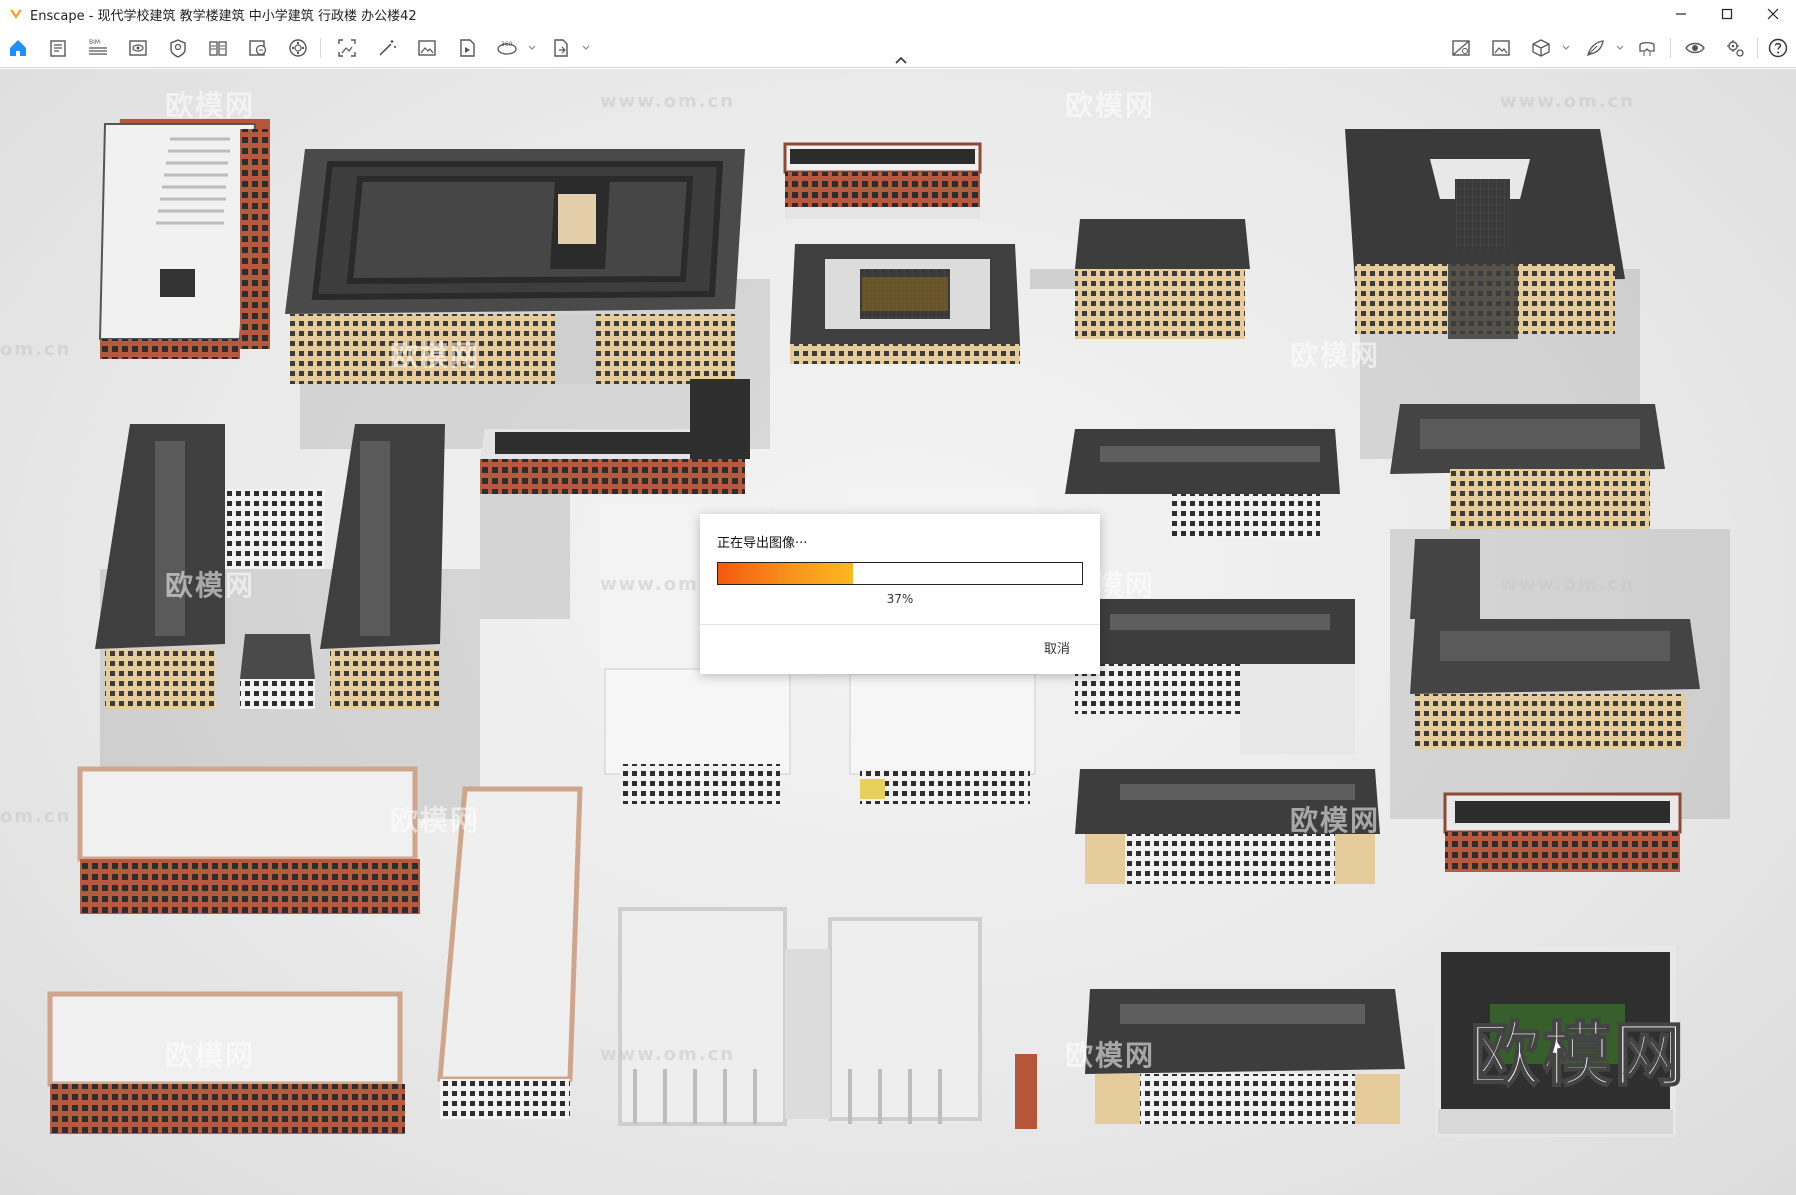 Image resolution: width=1796 pixels, height=1195 pixels. I want to click on panorama-button: 360, so click(507, 48).